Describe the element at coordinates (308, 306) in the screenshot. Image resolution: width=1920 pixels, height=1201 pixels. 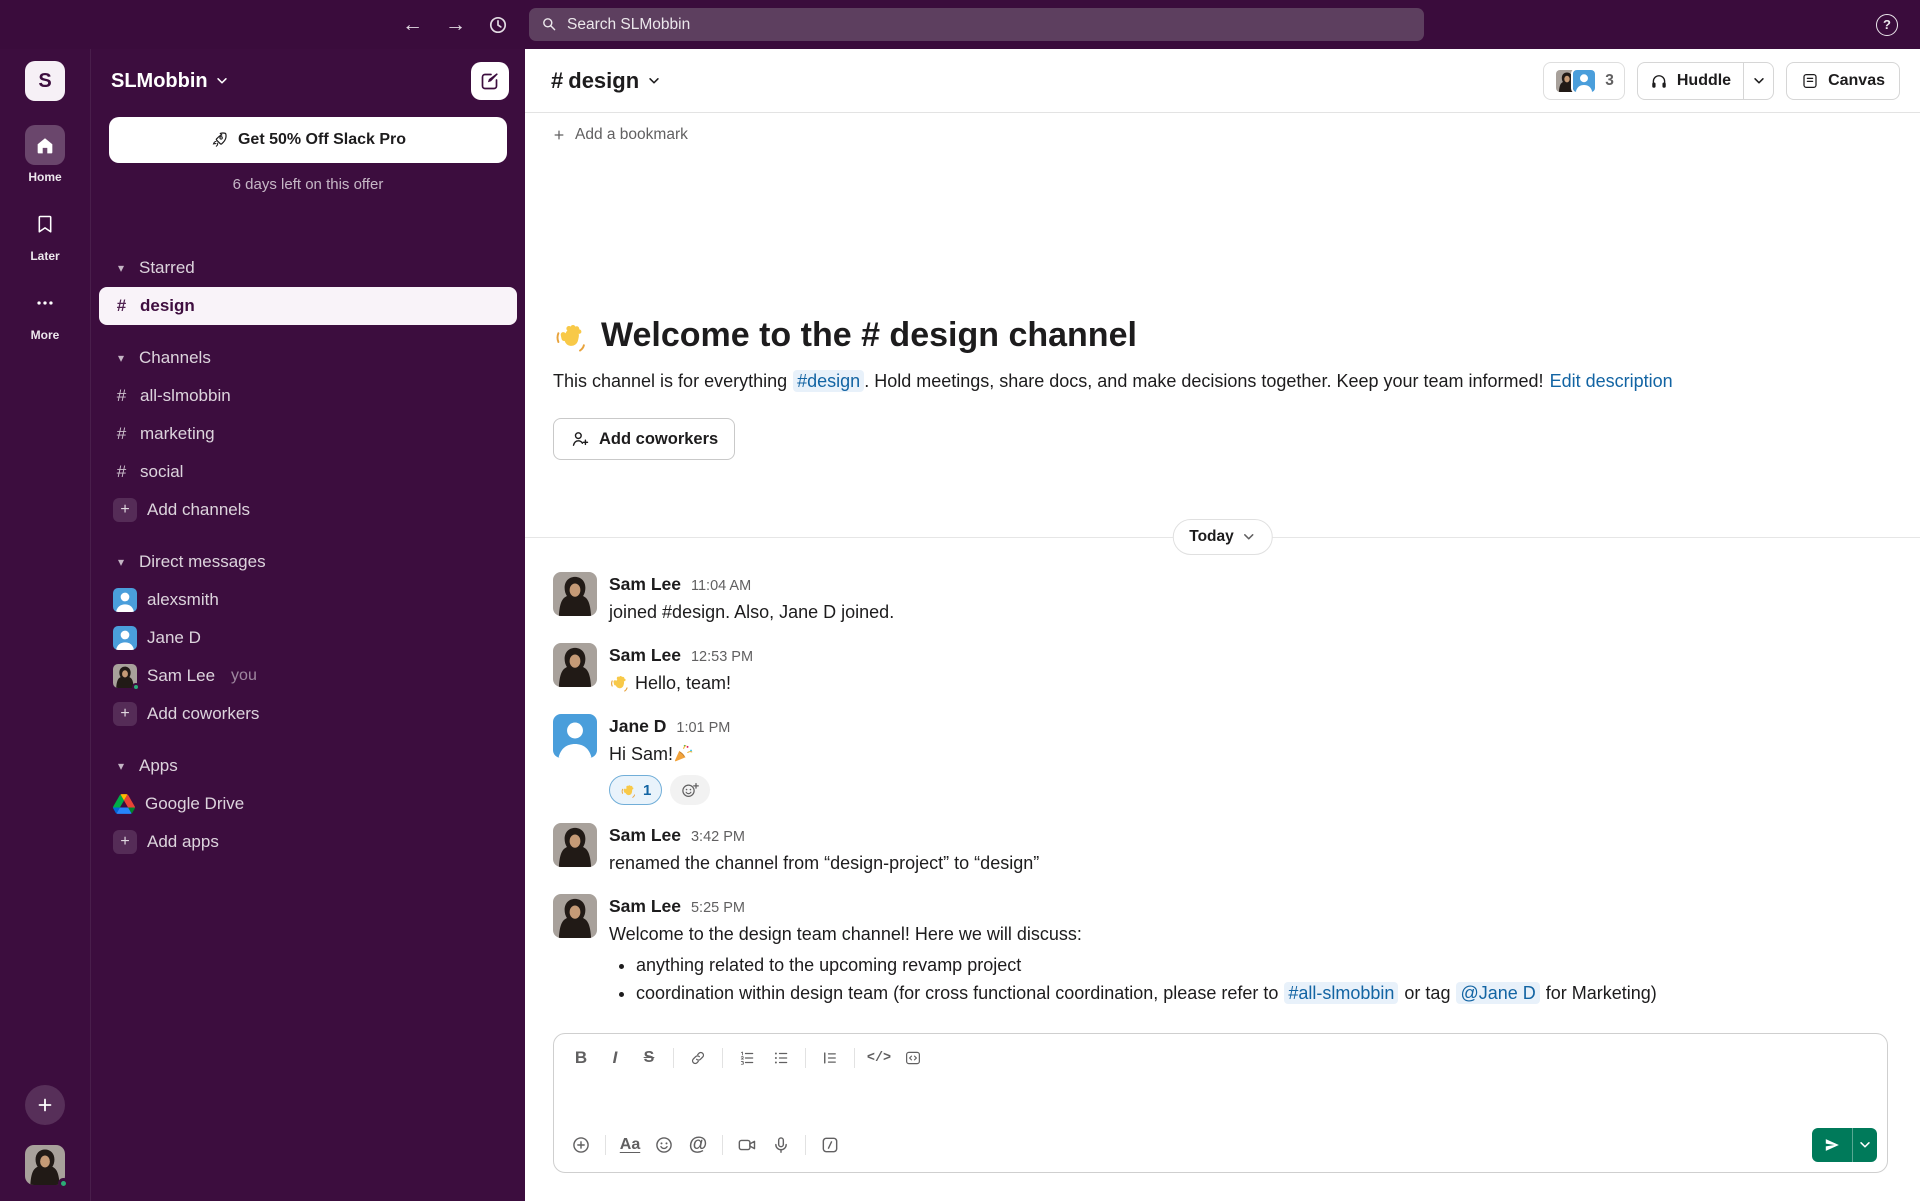
I see `sidebar-item-channel-design: # design` at that location.